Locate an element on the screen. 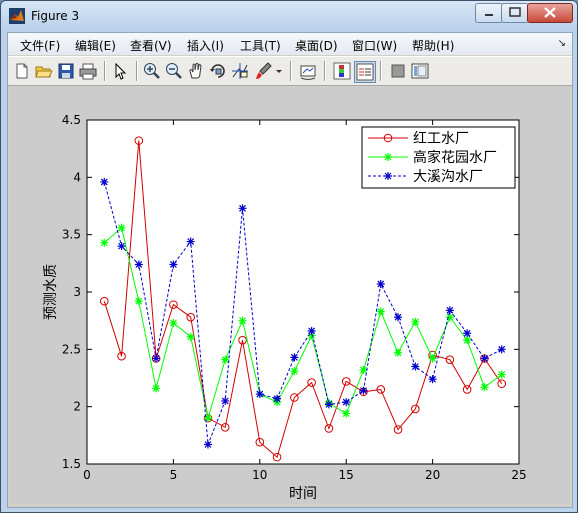  save-button is located at coordinates (66, 71).